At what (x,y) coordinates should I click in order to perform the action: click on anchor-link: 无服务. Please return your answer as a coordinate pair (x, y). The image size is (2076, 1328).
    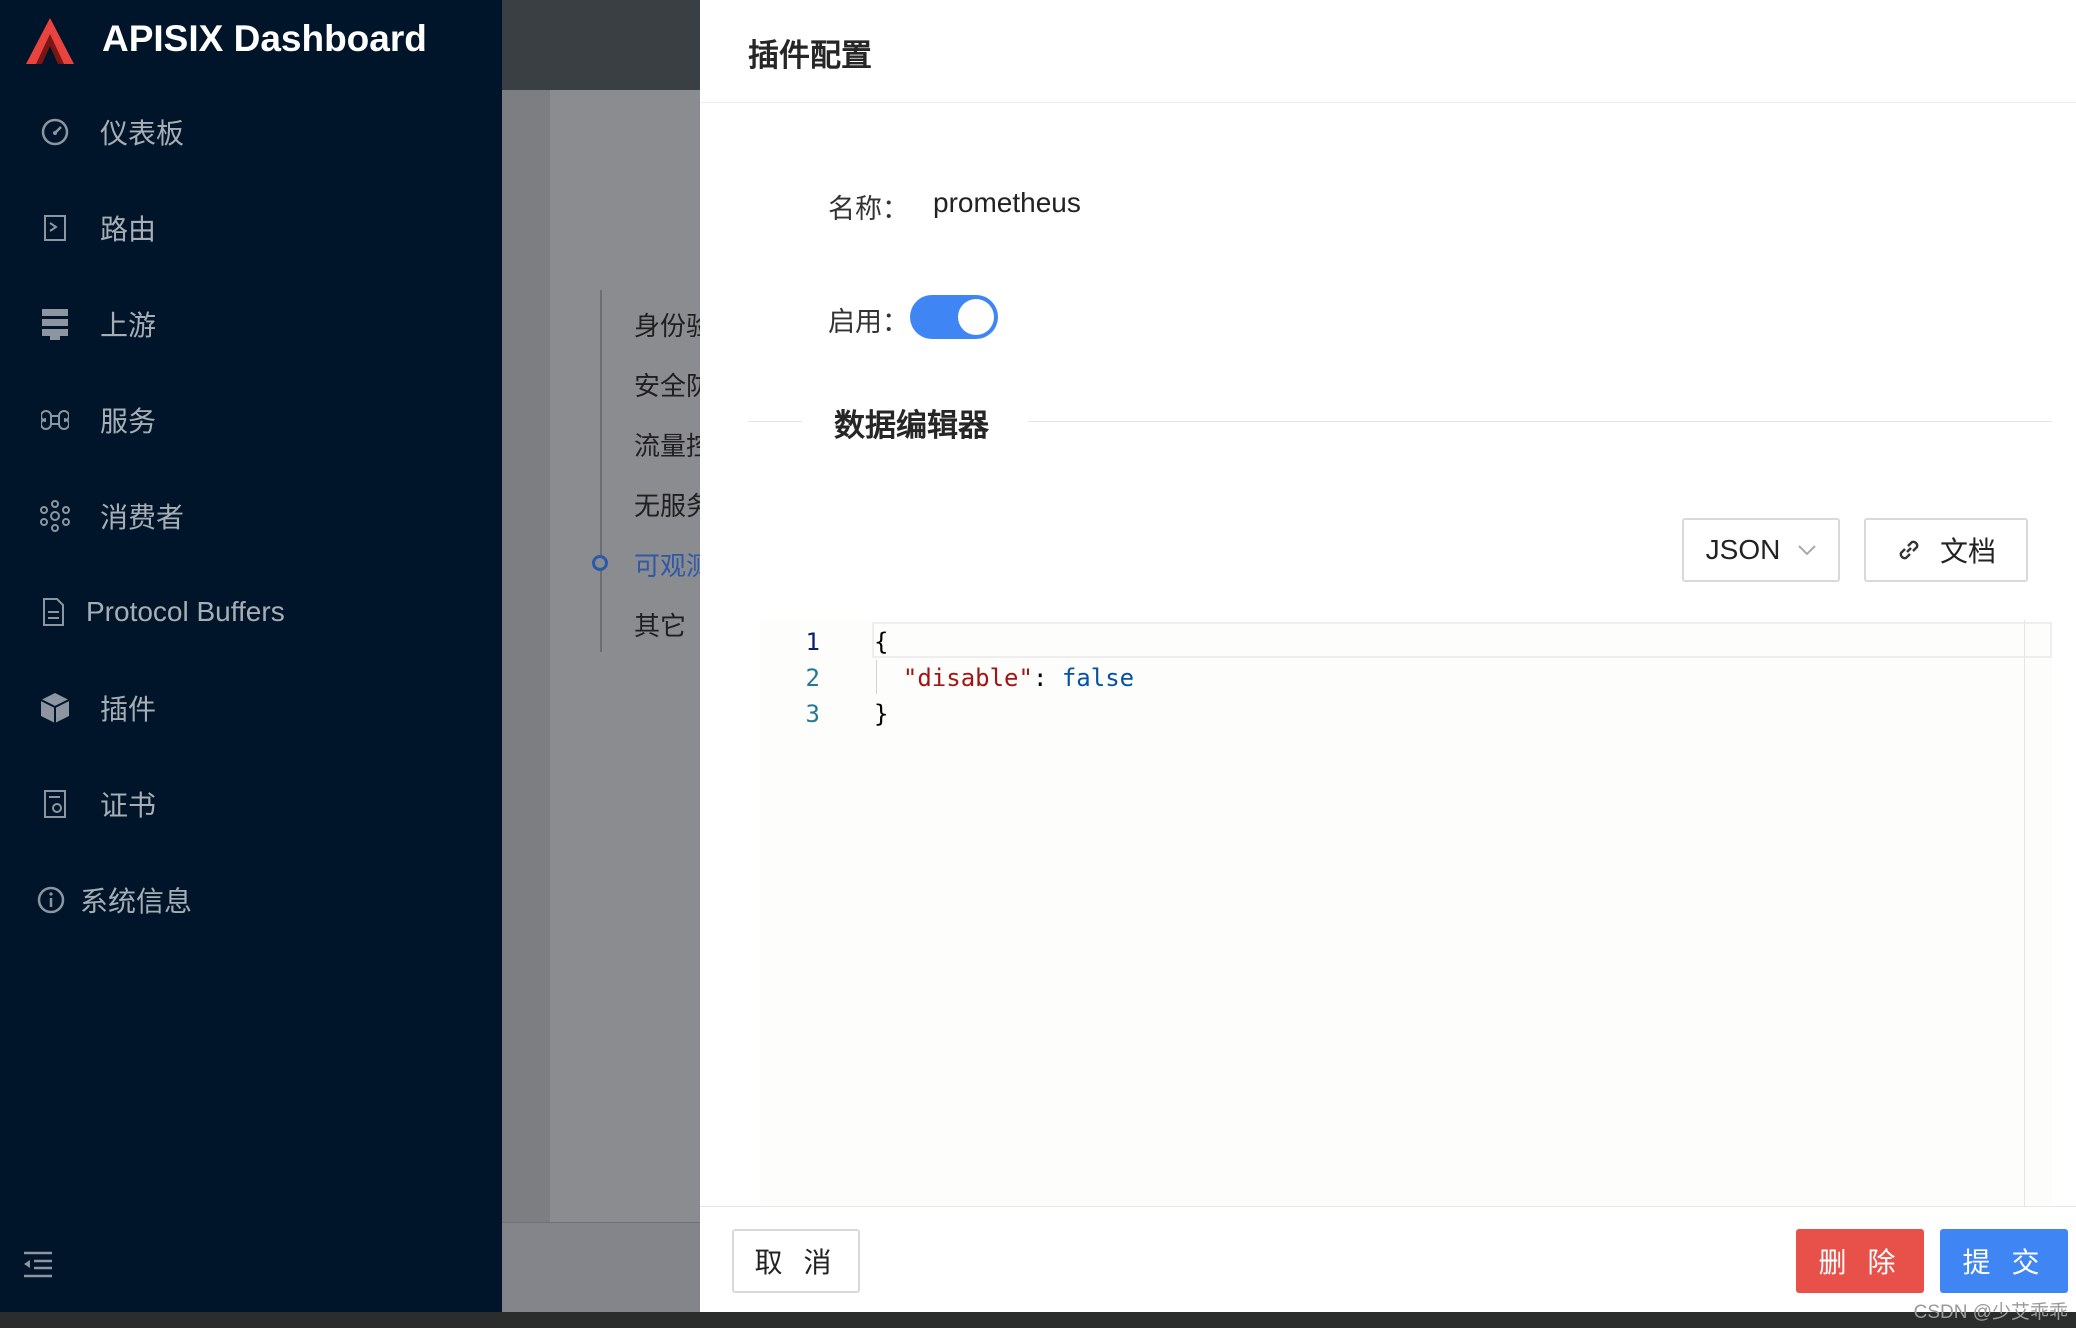
    Looking at the image, I should click on (668, 504).